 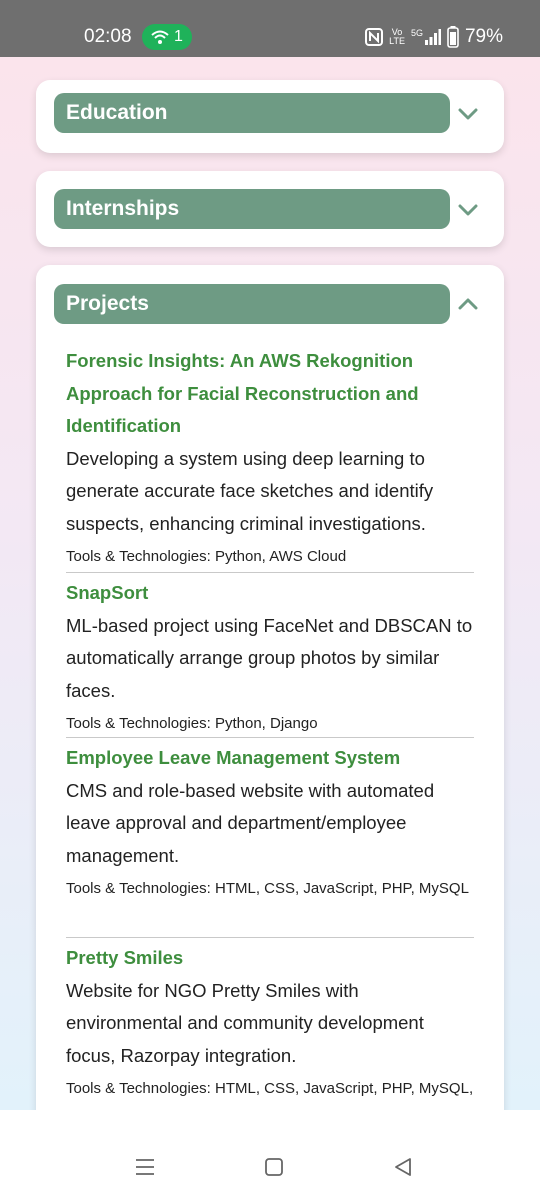 I want to click on system-nav-bar, so click(x=270, y=1166).